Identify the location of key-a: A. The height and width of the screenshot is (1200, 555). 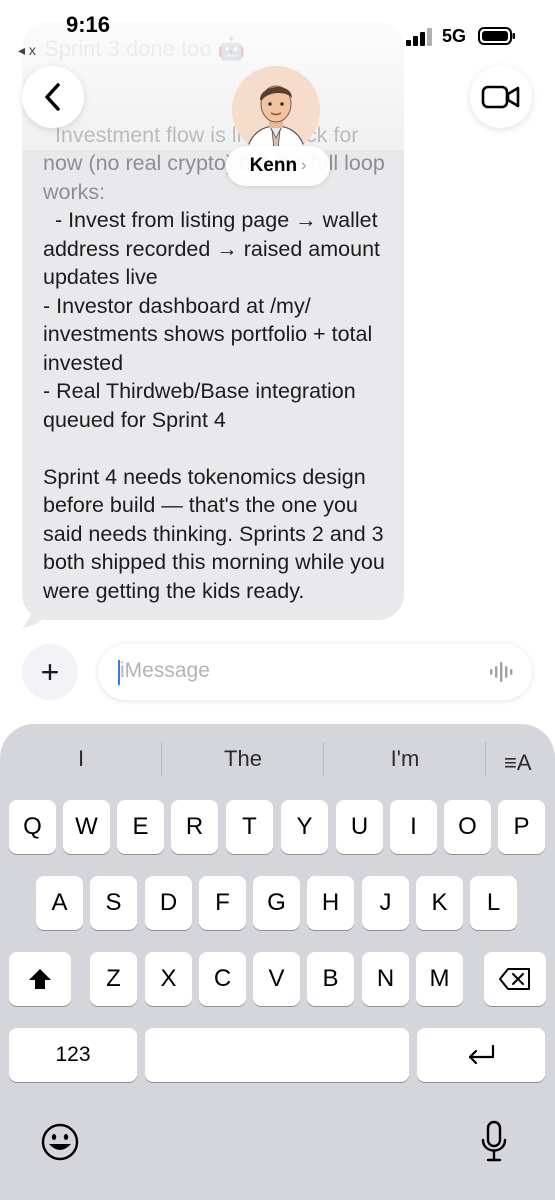
(59, 903).